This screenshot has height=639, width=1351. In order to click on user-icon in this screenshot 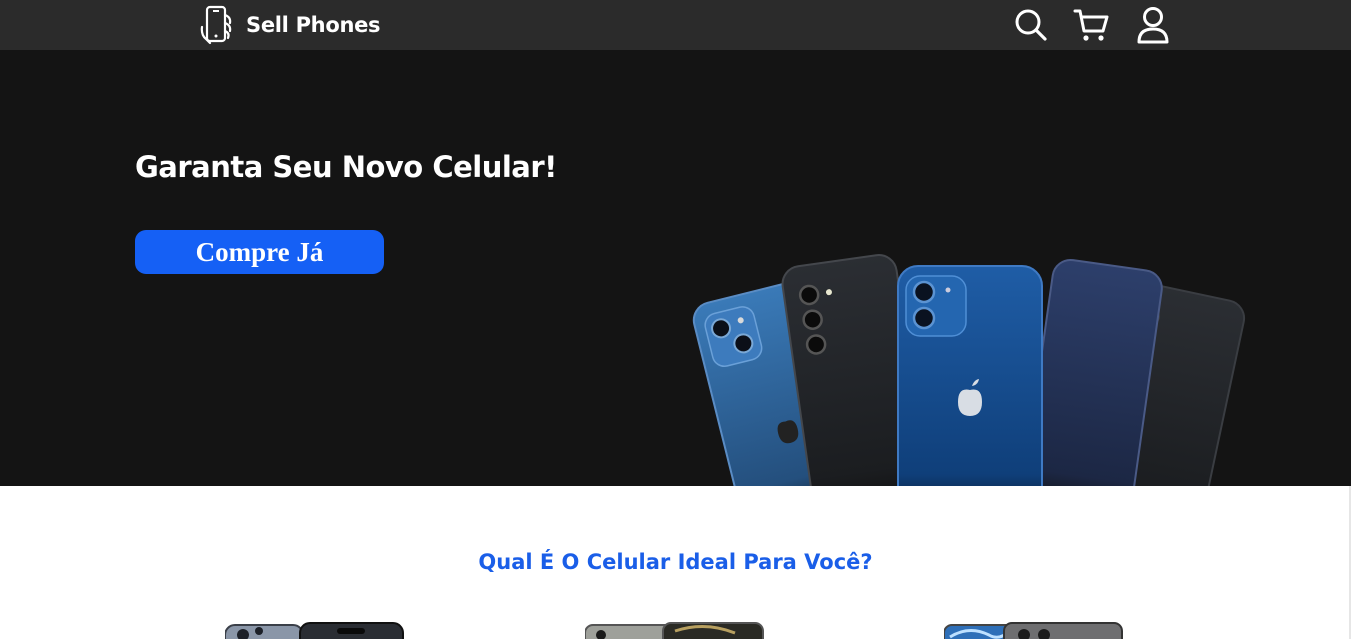, I will do `click(1153, 25)`.